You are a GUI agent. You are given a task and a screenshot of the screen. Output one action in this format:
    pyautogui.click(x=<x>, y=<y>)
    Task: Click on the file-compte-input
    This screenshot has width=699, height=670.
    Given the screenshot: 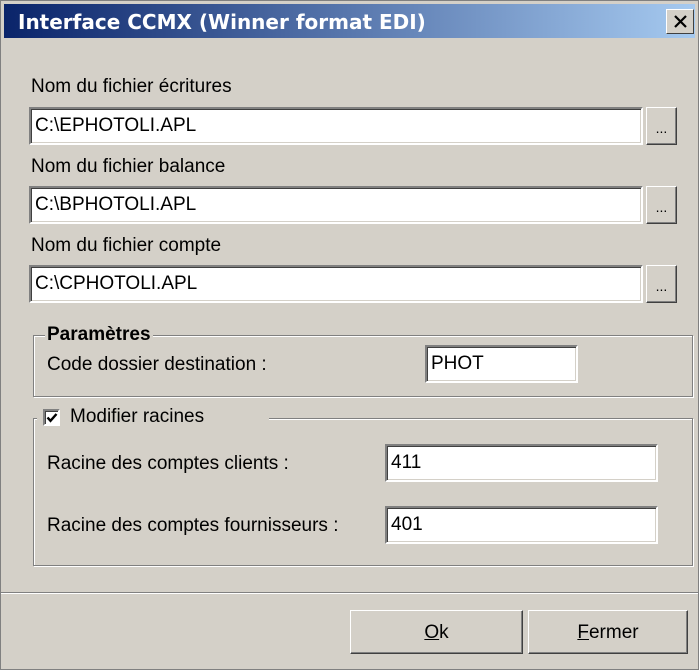 What is the action you would take?
    pyautogui.click(x=337, y=284)
    